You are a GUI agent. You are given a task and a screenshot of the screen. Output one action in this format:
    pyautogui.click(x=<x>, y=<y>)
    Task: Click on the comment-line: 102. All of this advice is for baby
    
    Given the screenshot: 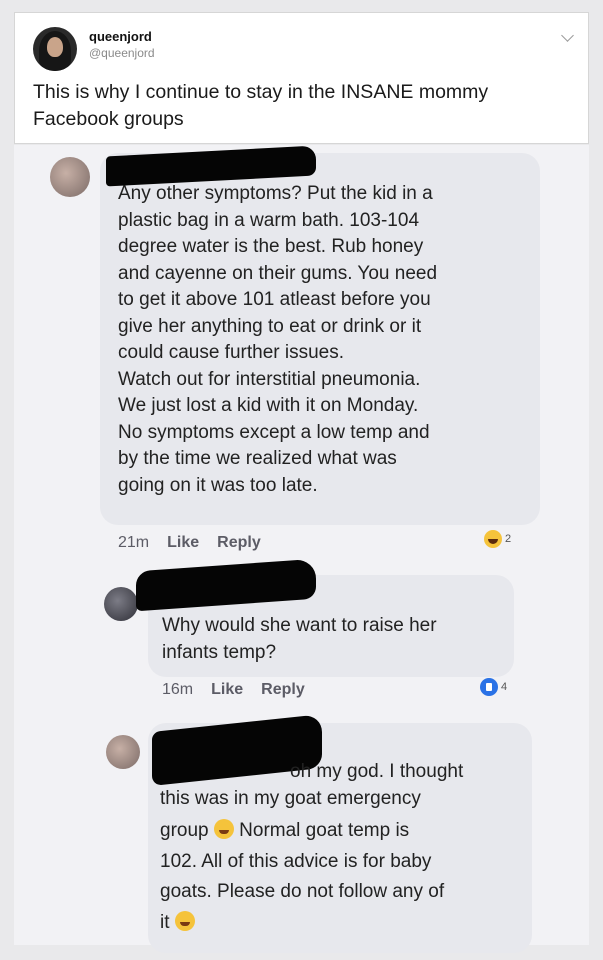 What is the action you would take?
    pyautogui.click(x=296, y=861)
    